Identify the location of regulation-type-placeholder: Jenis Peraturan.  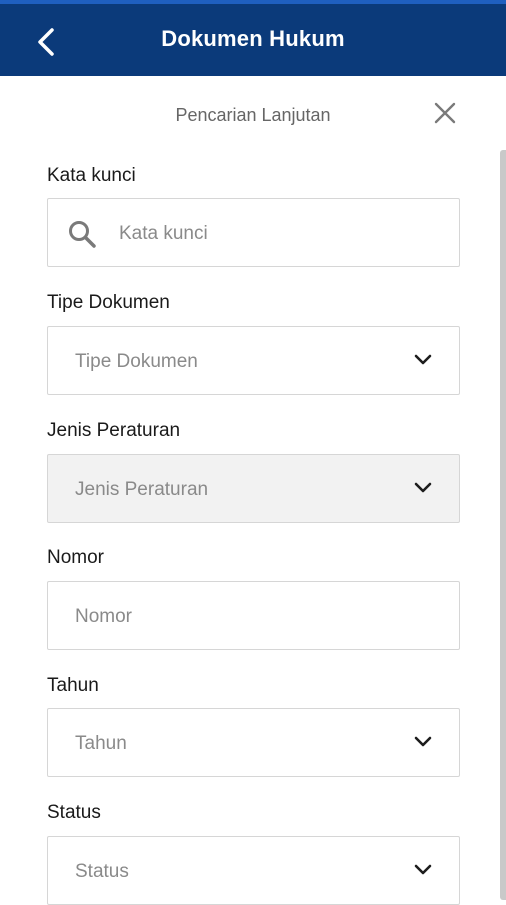
(142, 489).